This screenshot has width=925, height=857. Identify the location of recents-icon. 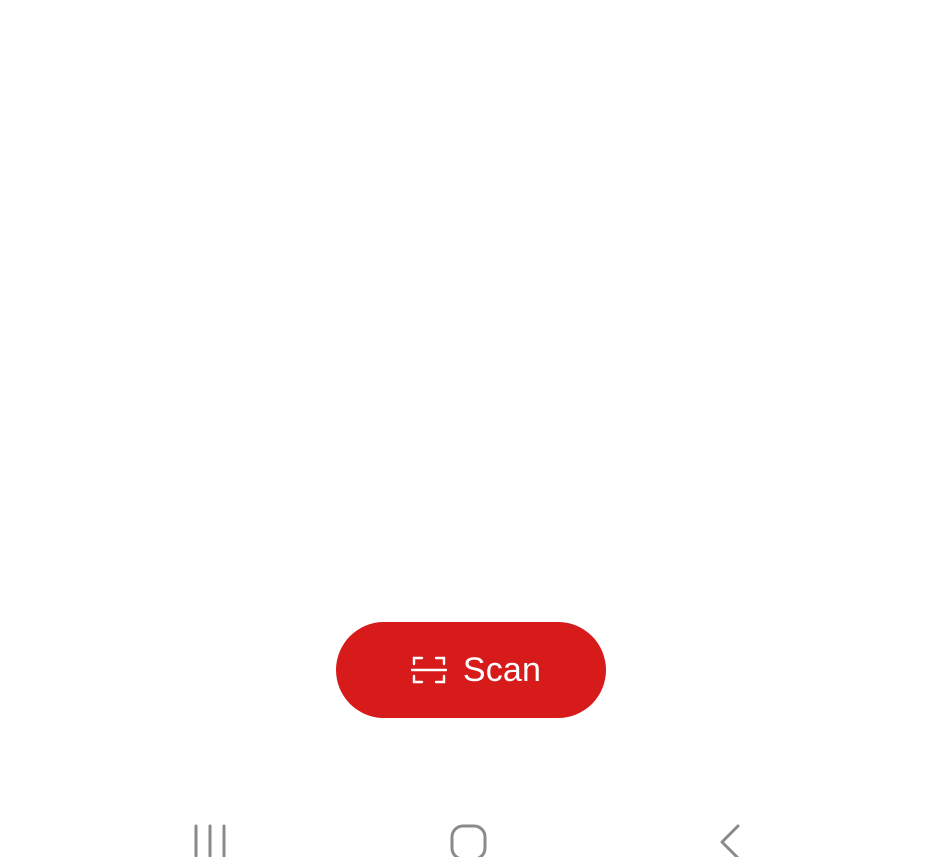
(210, 838).